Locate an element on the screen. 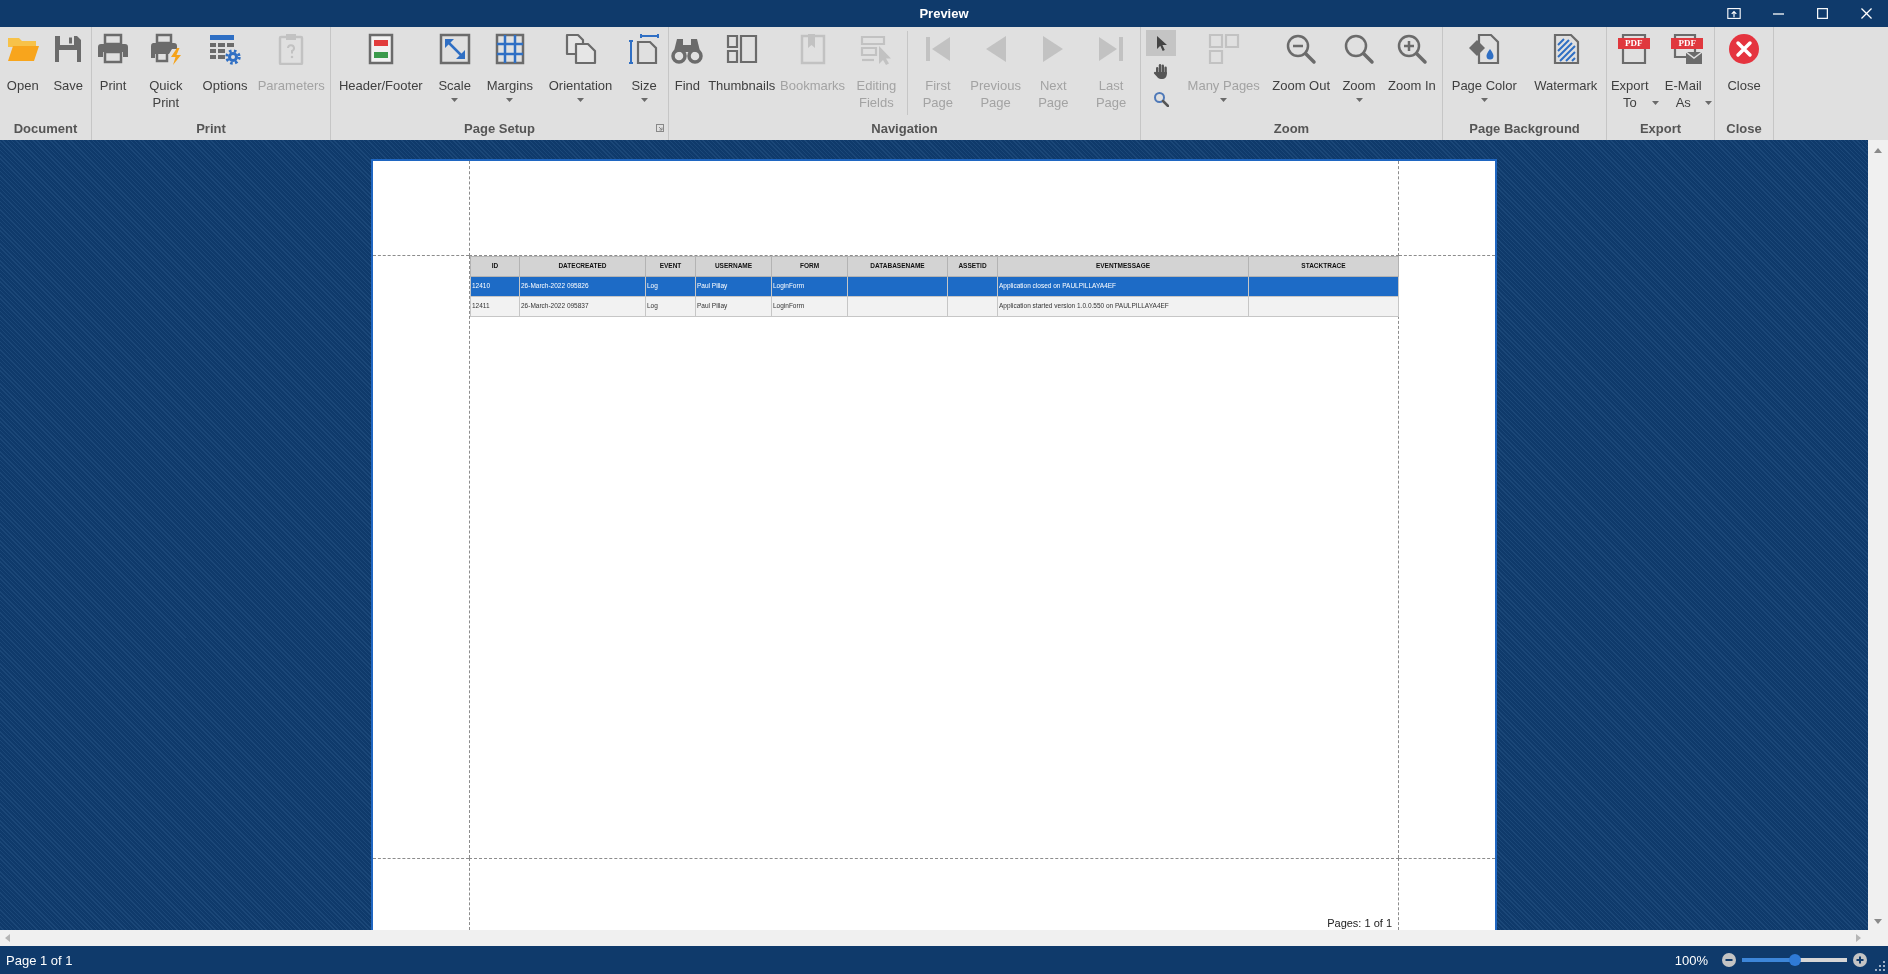 The image size is (1888, 974). resize-grip-icon is located at coordinates (1880, 966).